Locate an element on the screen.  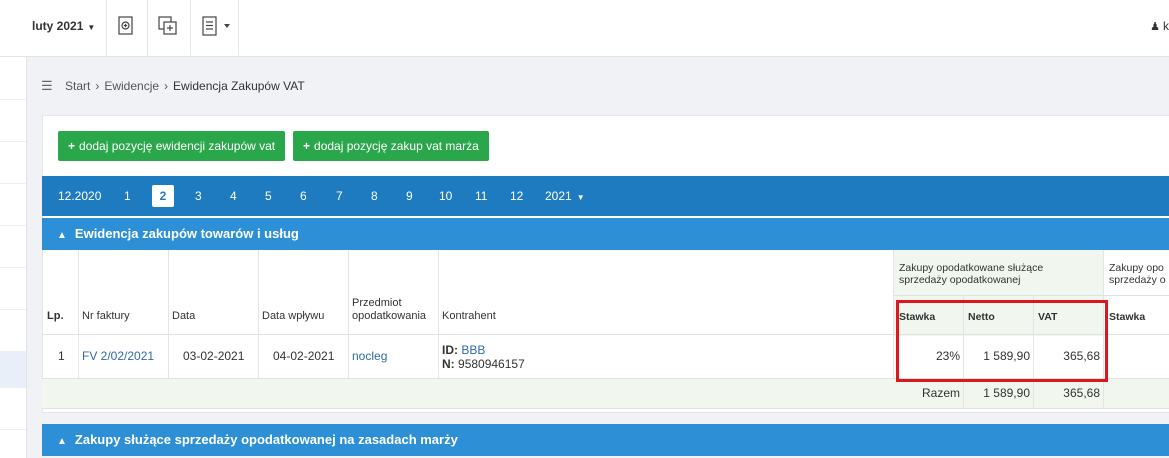
user-icon: ♟ is located at coordinates (1155, 27).